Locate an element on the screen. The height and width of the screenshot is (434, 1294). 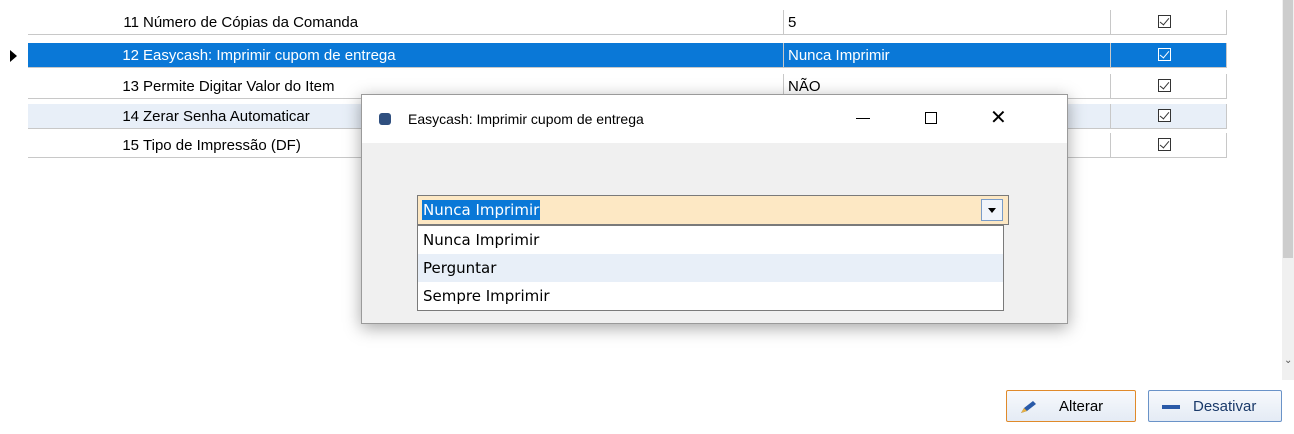
desativar-button: Desativar is located at coordinates (1215, 406).